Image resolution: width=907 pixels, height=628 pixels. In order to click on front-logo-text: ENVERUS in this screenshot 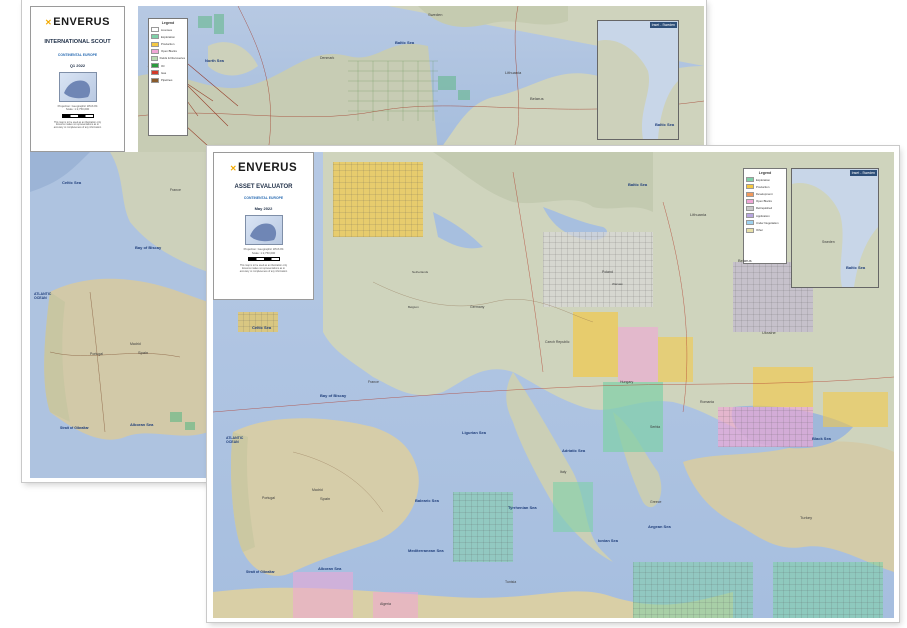, I will do `click(268, 168)`.